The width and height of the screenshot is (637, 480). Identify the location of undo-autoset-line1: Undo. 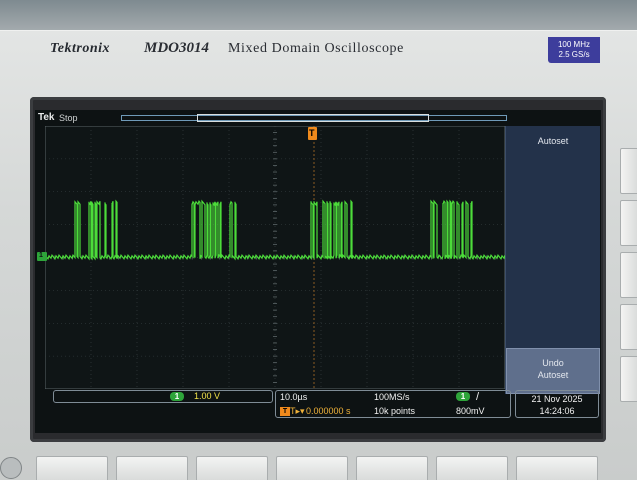
(553, 363).